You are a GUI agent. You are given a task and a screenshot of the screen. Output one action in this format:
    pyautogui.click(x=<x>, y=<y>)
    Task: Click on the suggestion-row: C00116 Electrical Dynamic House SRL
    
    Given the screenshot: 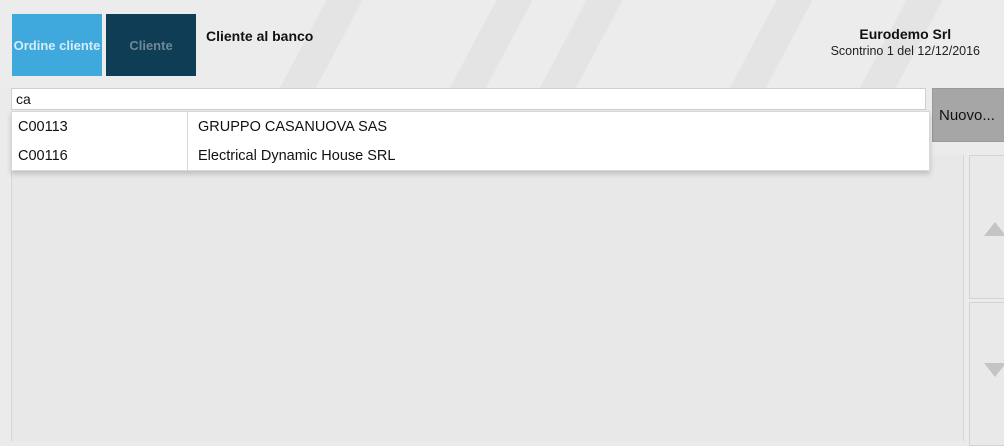 What is the action you would take?
    pyautogui.click(x=470, y=155)
    